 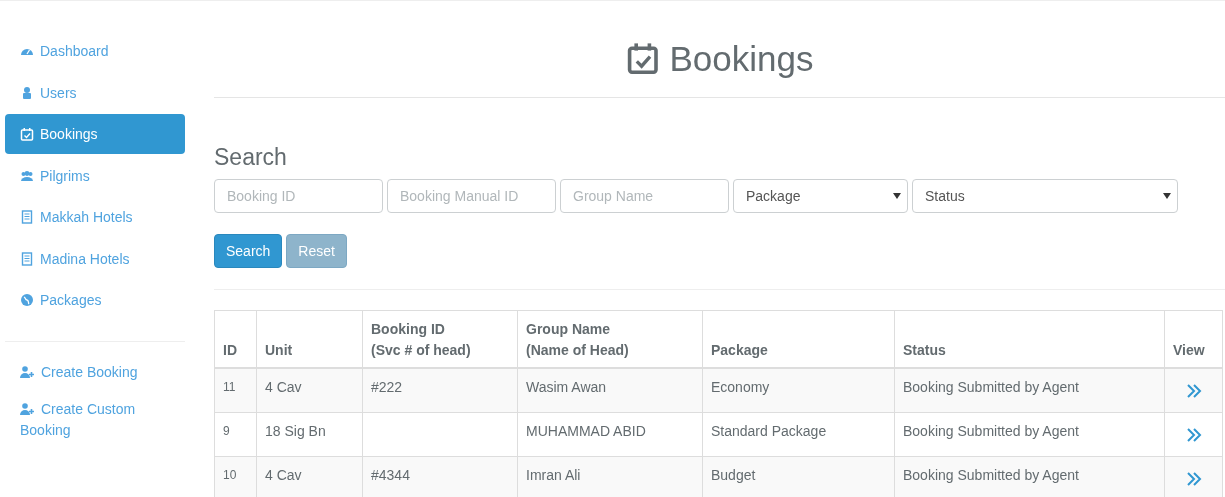 What do you see at coordinates (298, 196) in the screenshot?
I see `input-field: Booking ID` at bounding box center [298, 196].